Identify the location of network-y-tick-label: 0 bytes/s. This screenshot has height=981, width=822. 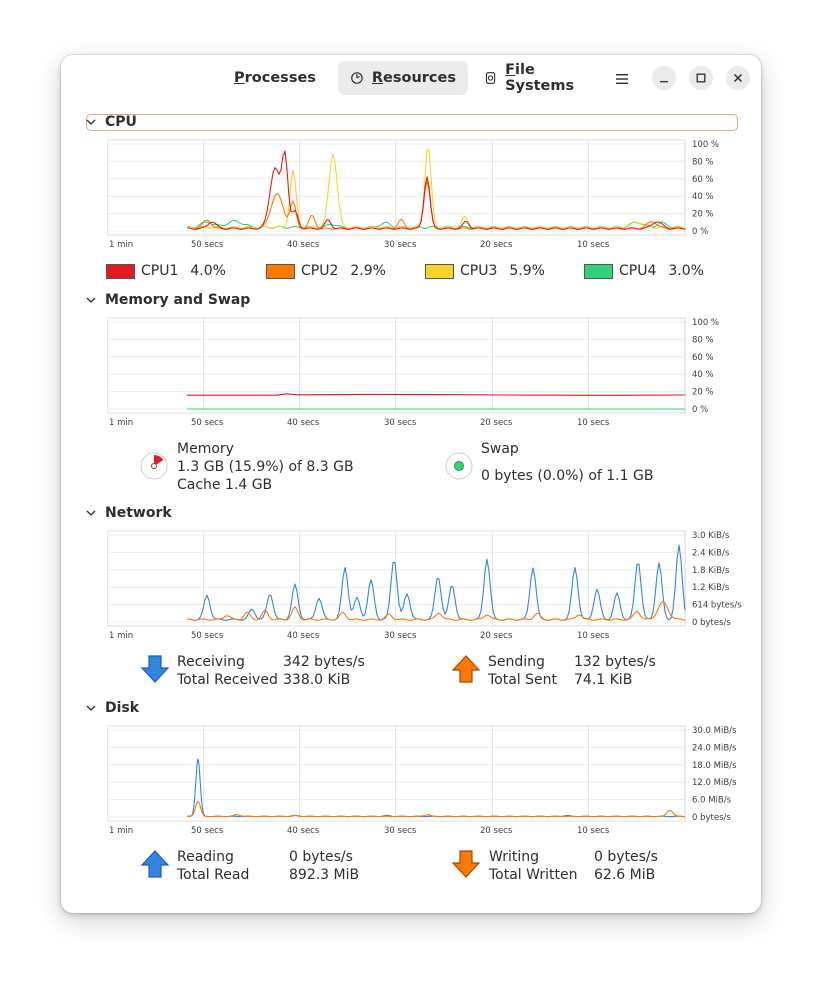
(711, 623).